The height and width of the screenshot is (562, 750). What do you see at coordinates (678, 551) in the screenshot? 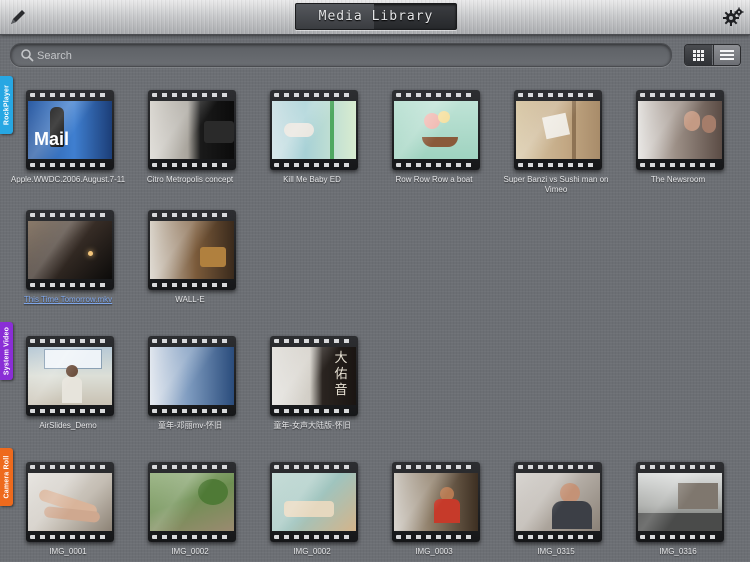
I see `video-title: IMG_0316` at bounding box center [678, 551].